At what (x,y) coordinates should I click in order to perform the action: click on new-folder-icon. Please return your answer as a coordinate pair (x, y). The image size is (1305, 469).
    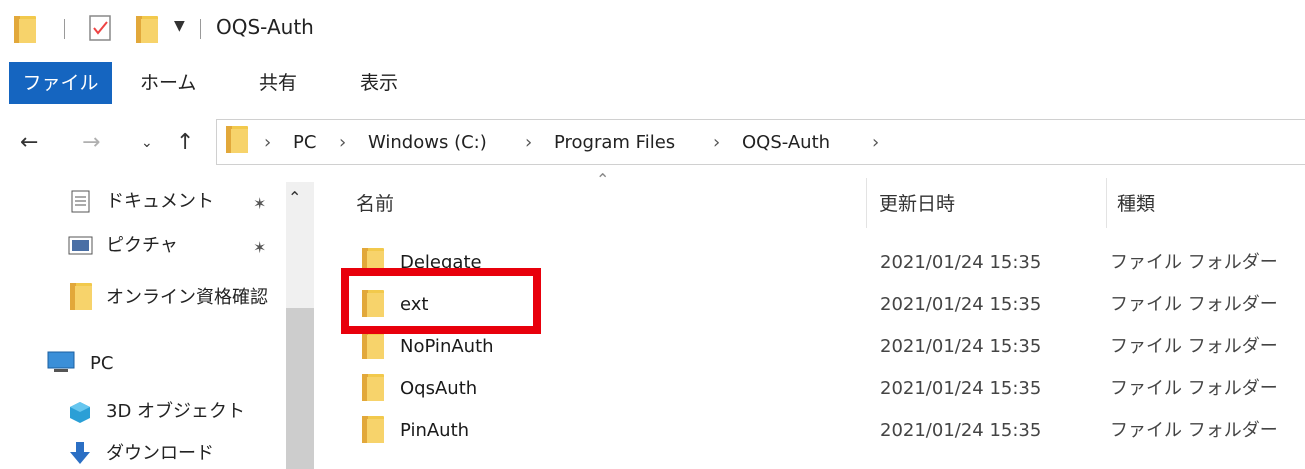
    Looking at the image, I should click on (147, 29).